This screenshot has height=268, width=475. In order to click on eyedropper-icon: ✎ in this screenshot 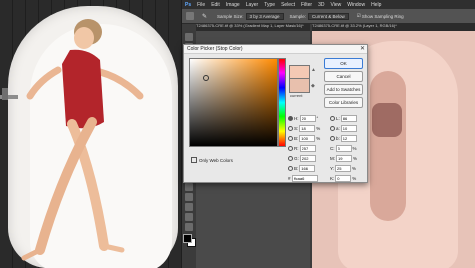, I will do `click(204, 16)`.